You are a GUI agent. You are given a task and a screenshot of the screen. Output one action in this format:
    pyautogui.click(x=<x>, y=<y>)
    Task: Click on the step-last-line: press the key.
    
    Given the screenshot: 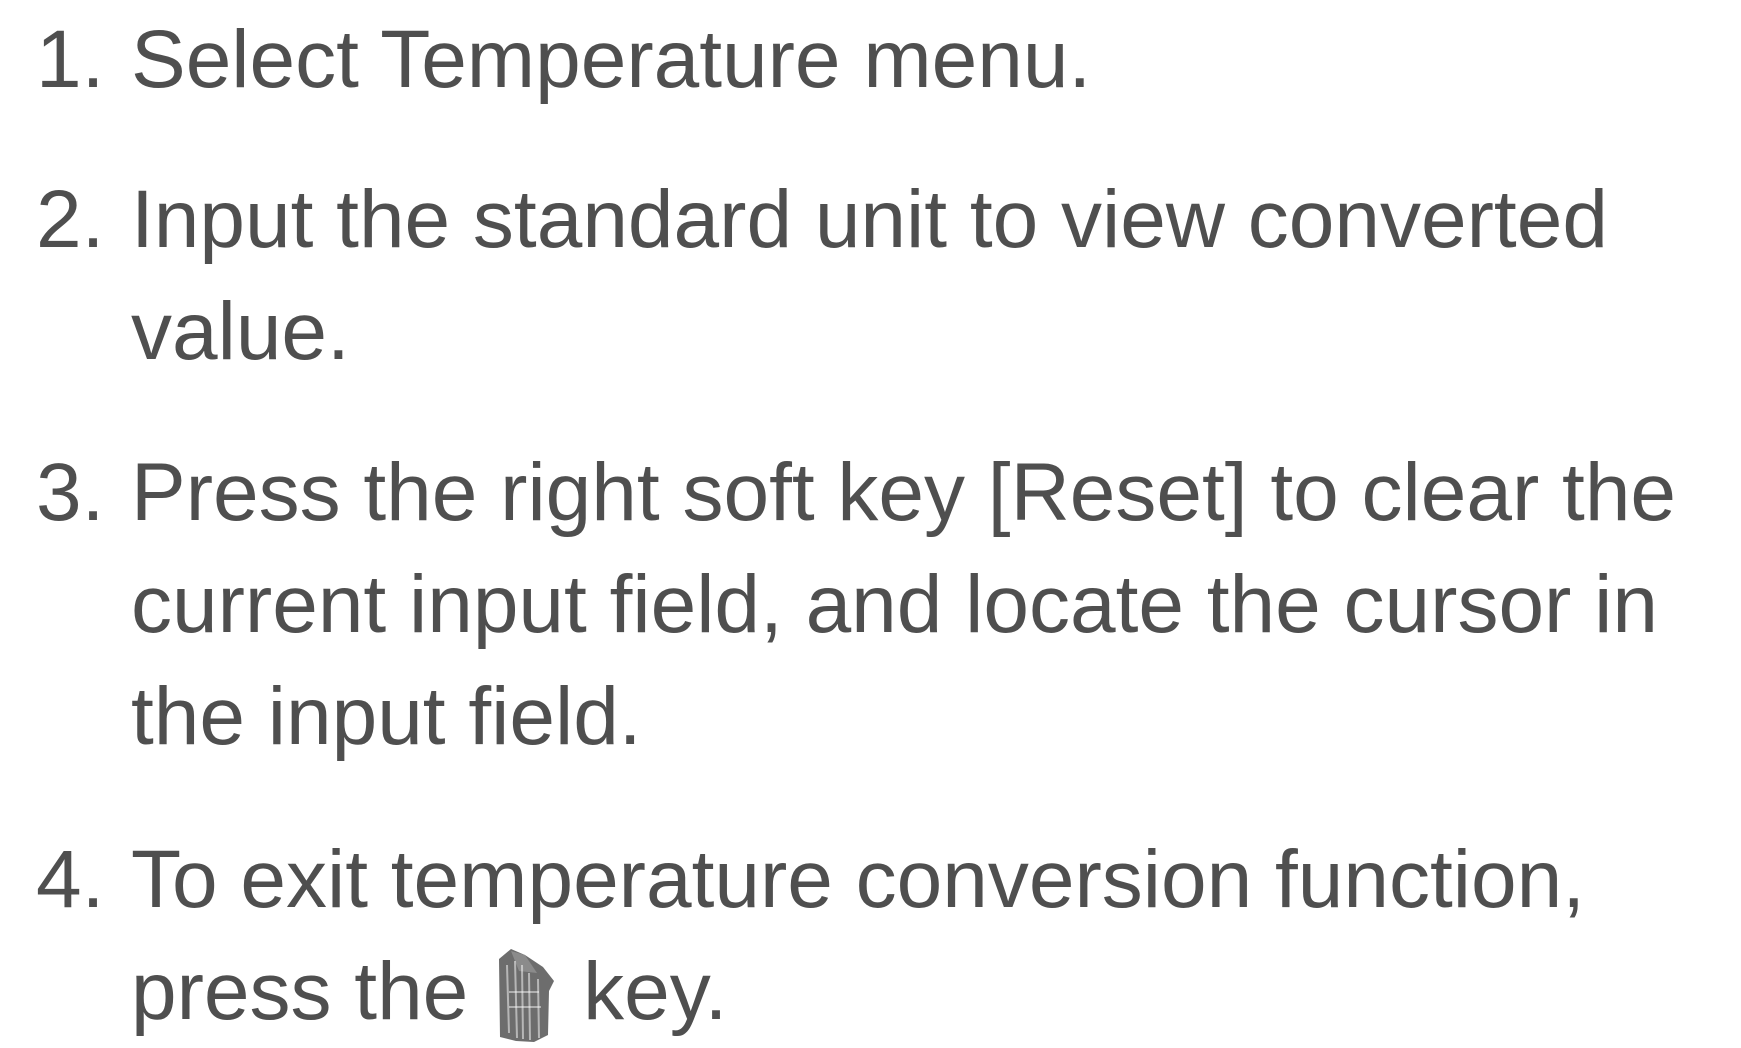 What is the action you would take?
    pyautogui.click(x=858, y=992)
    